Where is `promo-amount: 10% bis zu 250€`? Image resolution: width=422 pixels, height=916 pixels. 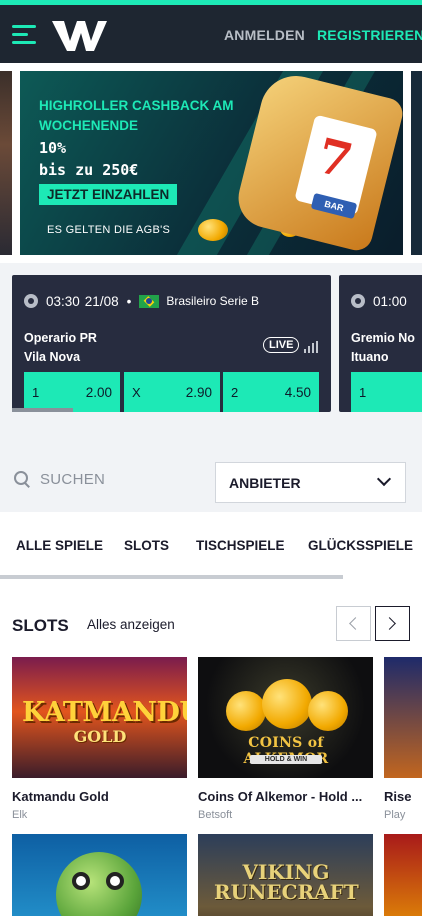 promo-amount: 10% bis zu 250€ is located at coordinates (88, 159).